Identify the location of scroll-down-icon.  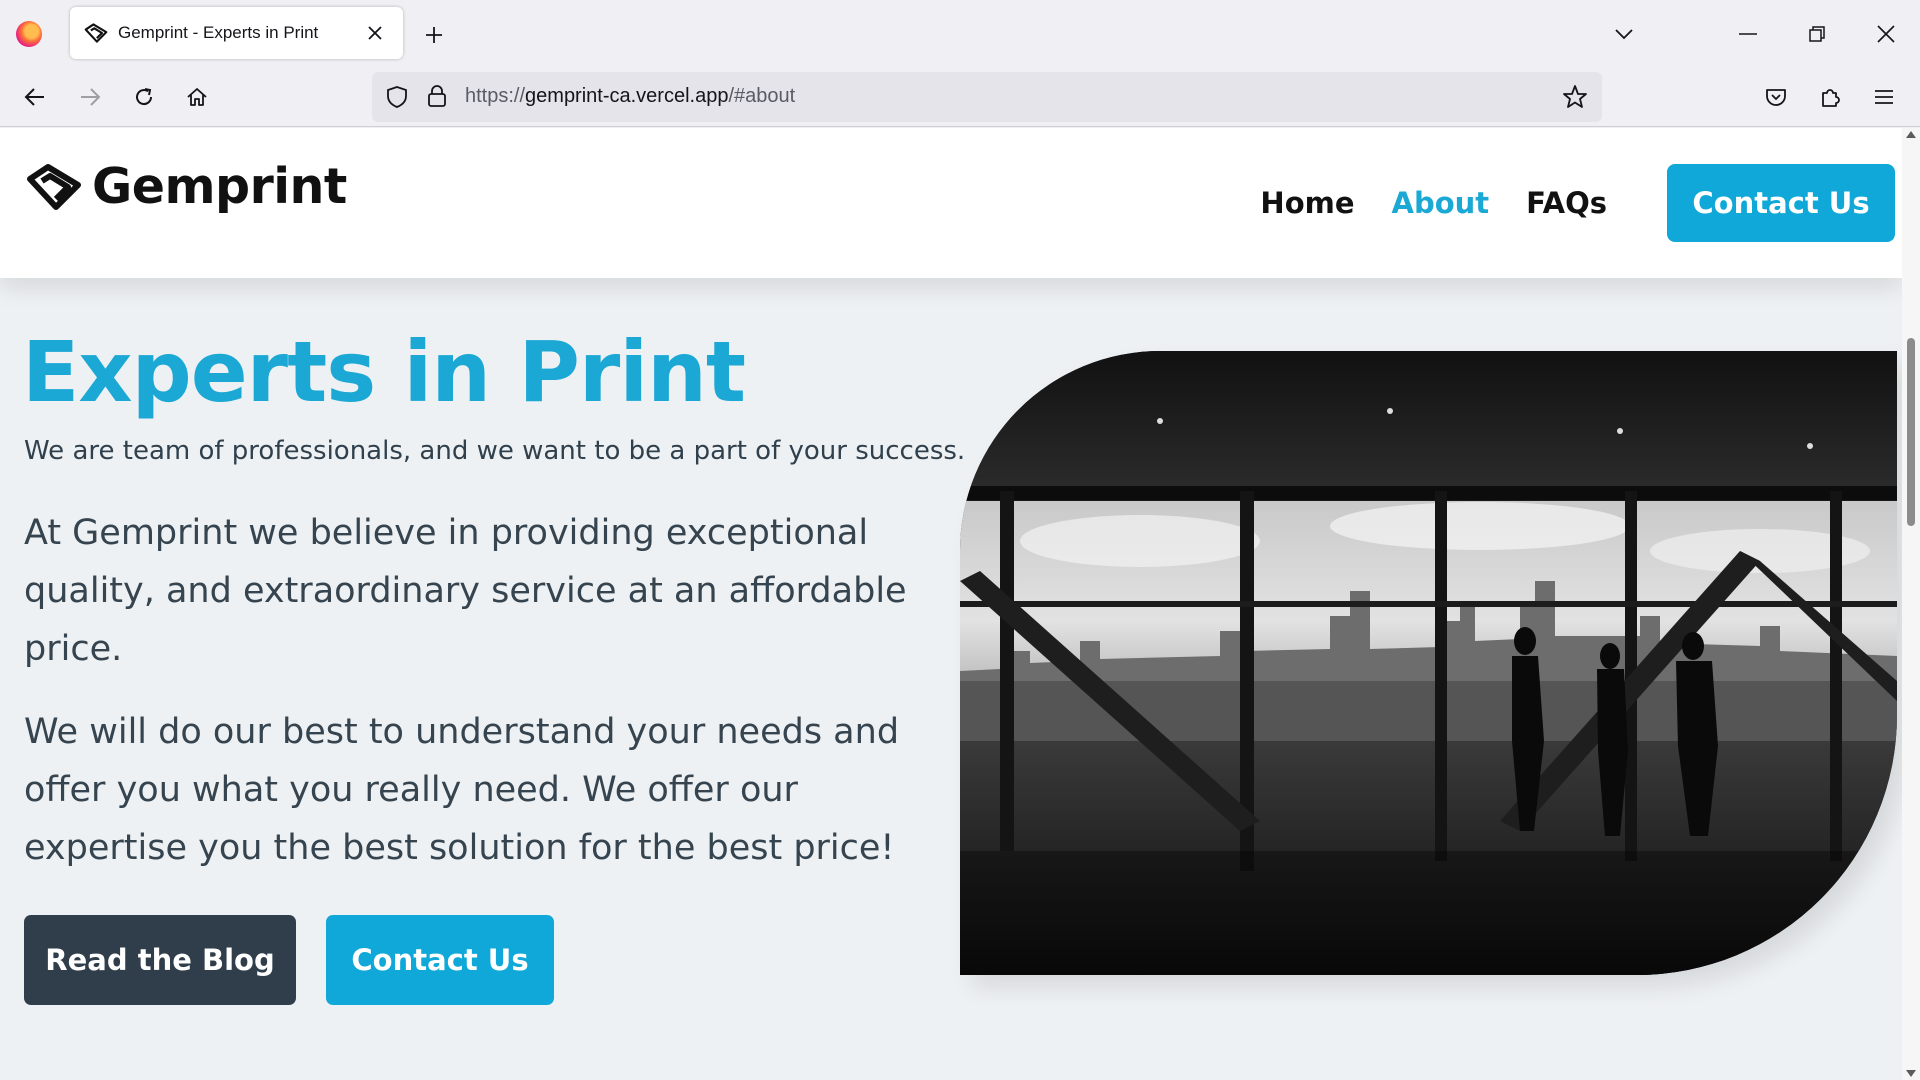
(1911, 1073).